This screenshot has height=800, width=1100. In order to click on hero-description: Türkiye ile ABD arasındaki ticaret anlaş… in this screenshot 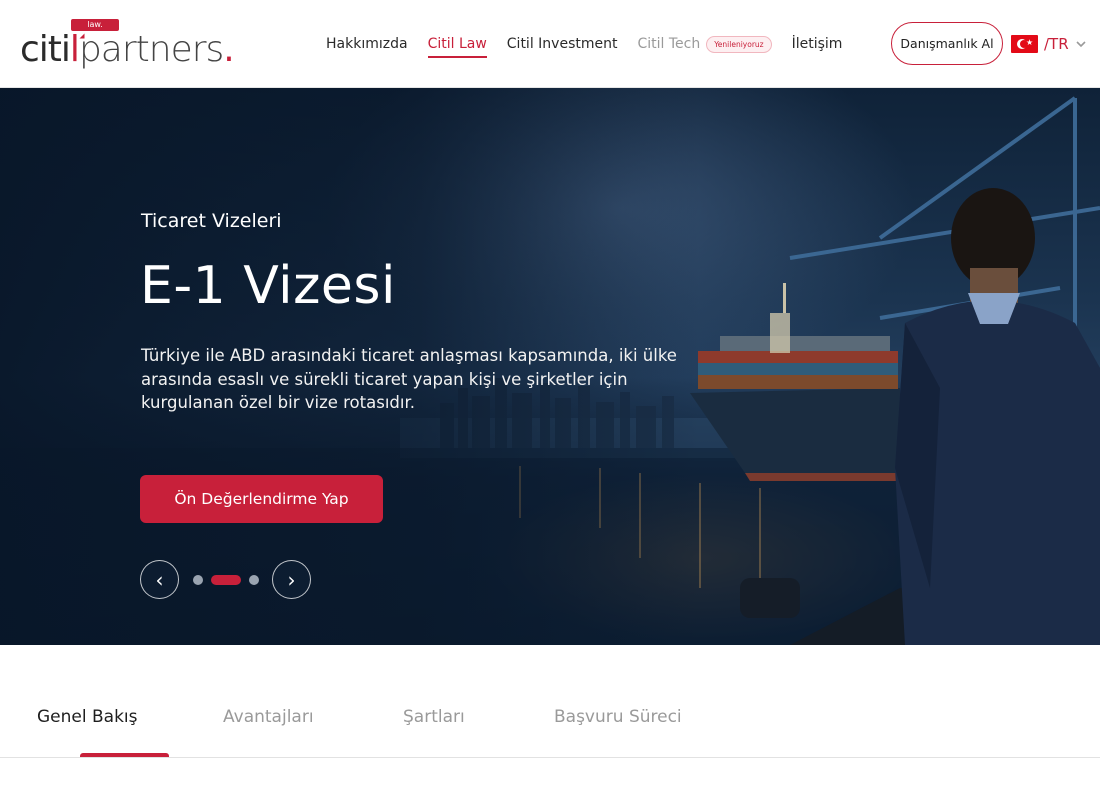, I will do `click(409, 379)`.